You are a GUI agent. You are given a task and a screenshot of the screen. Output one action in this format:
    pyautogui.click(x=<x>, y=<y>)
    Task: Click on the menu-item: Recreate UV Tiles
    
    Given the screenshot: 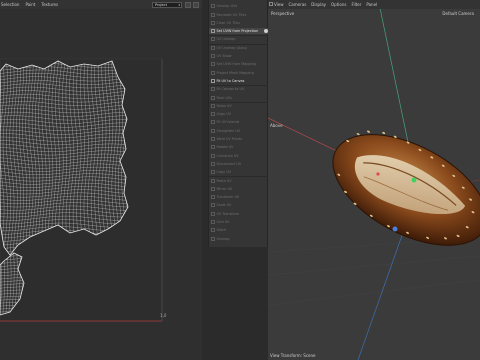 What is the action you would take?
    pyautogui.click(x=239, y=14)
    